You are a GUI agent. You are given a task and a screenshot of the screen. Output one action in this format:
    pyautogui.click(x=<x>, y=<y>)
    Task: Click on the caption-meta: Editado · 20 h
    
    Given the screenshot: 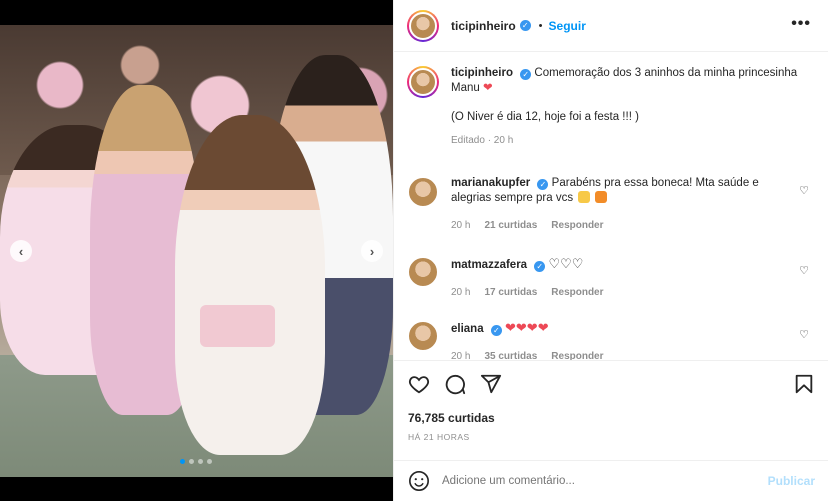 What is the action you would take?
    pyautogui.click(x=482, y=140)
    